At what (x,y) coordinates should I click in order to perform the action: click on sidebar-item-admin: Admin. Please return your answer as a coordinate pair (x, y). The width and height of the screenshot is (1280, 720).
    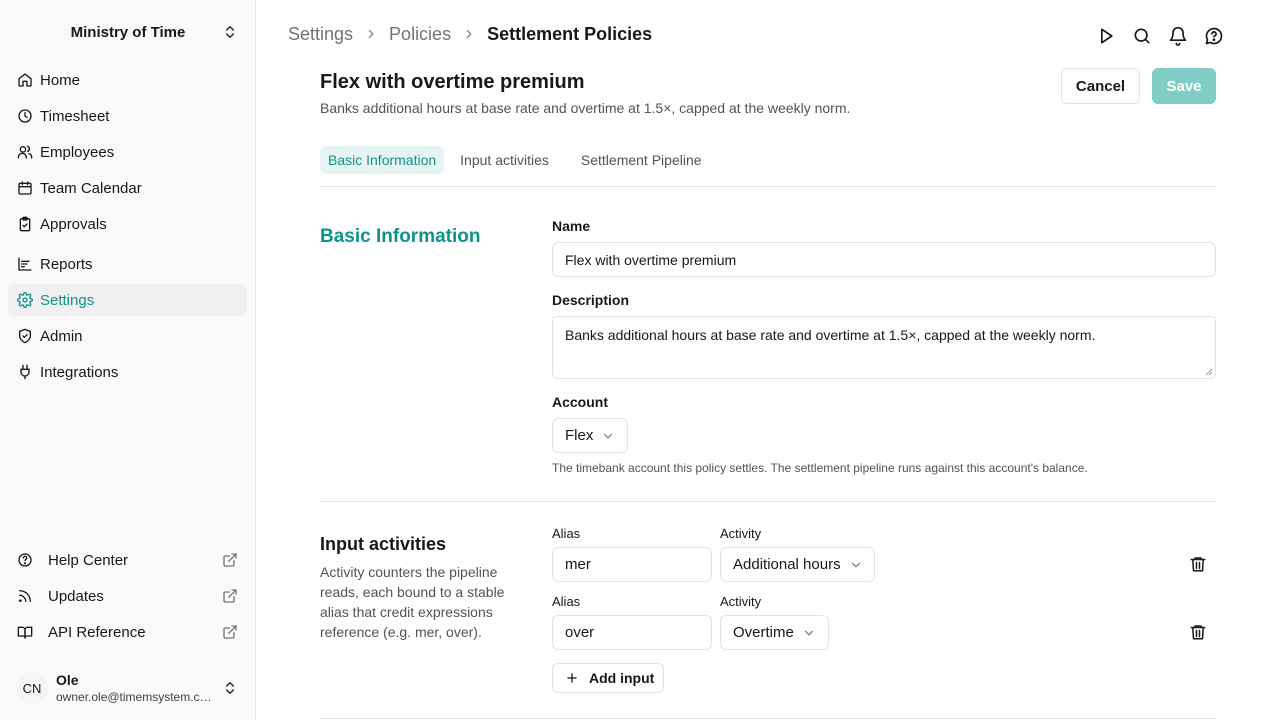
    Looking at the image, I should click on (127, 336).